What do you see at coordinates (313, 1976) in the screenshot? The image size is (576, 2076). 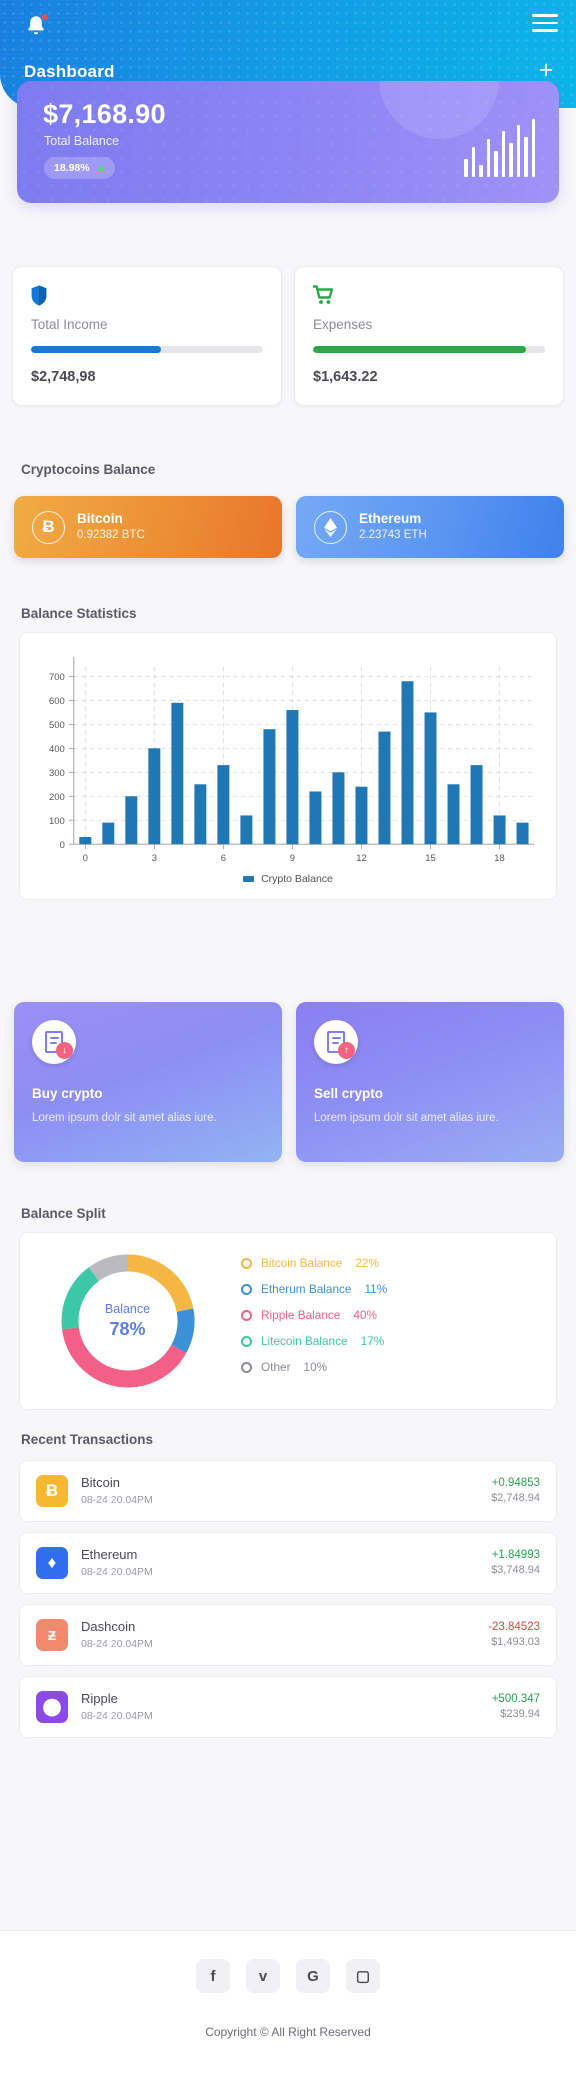 I see `google-icon: G` at bounding box center [313, 1976].